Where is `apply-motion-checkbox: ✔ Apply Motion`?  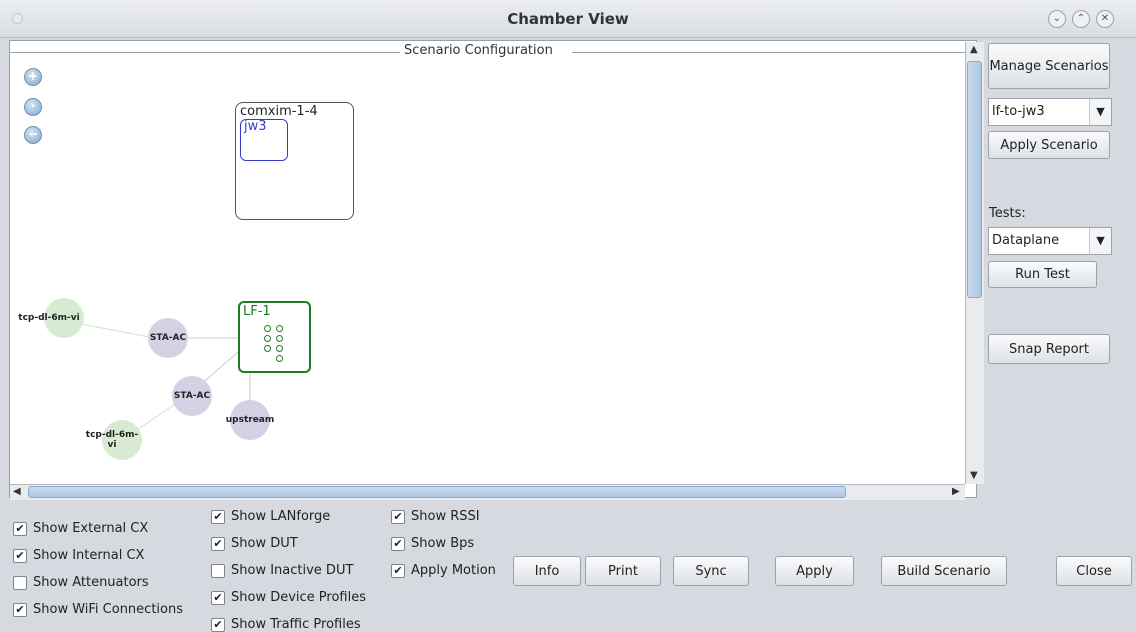 apply-motion-checkbox: ✔ Apply Motion is located at coordinates (443, 570).